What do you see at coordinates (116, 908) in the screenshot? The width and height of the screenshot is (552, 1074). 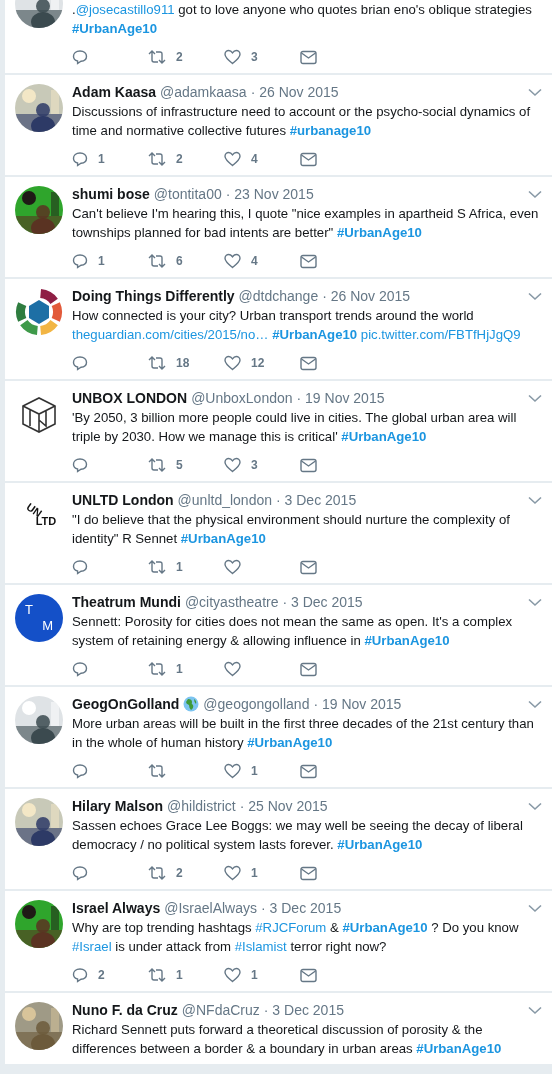 I see `author-name: Israel Always` at bounding box center [116, 908].